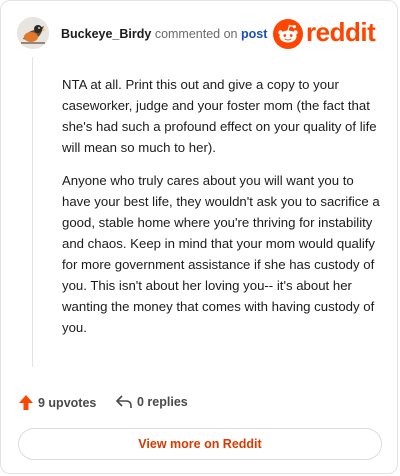 This screenshot has height=476, width=400. I want to click on comment-header: Buckeye_Birdy commented on post reddit, so click(199, 34).